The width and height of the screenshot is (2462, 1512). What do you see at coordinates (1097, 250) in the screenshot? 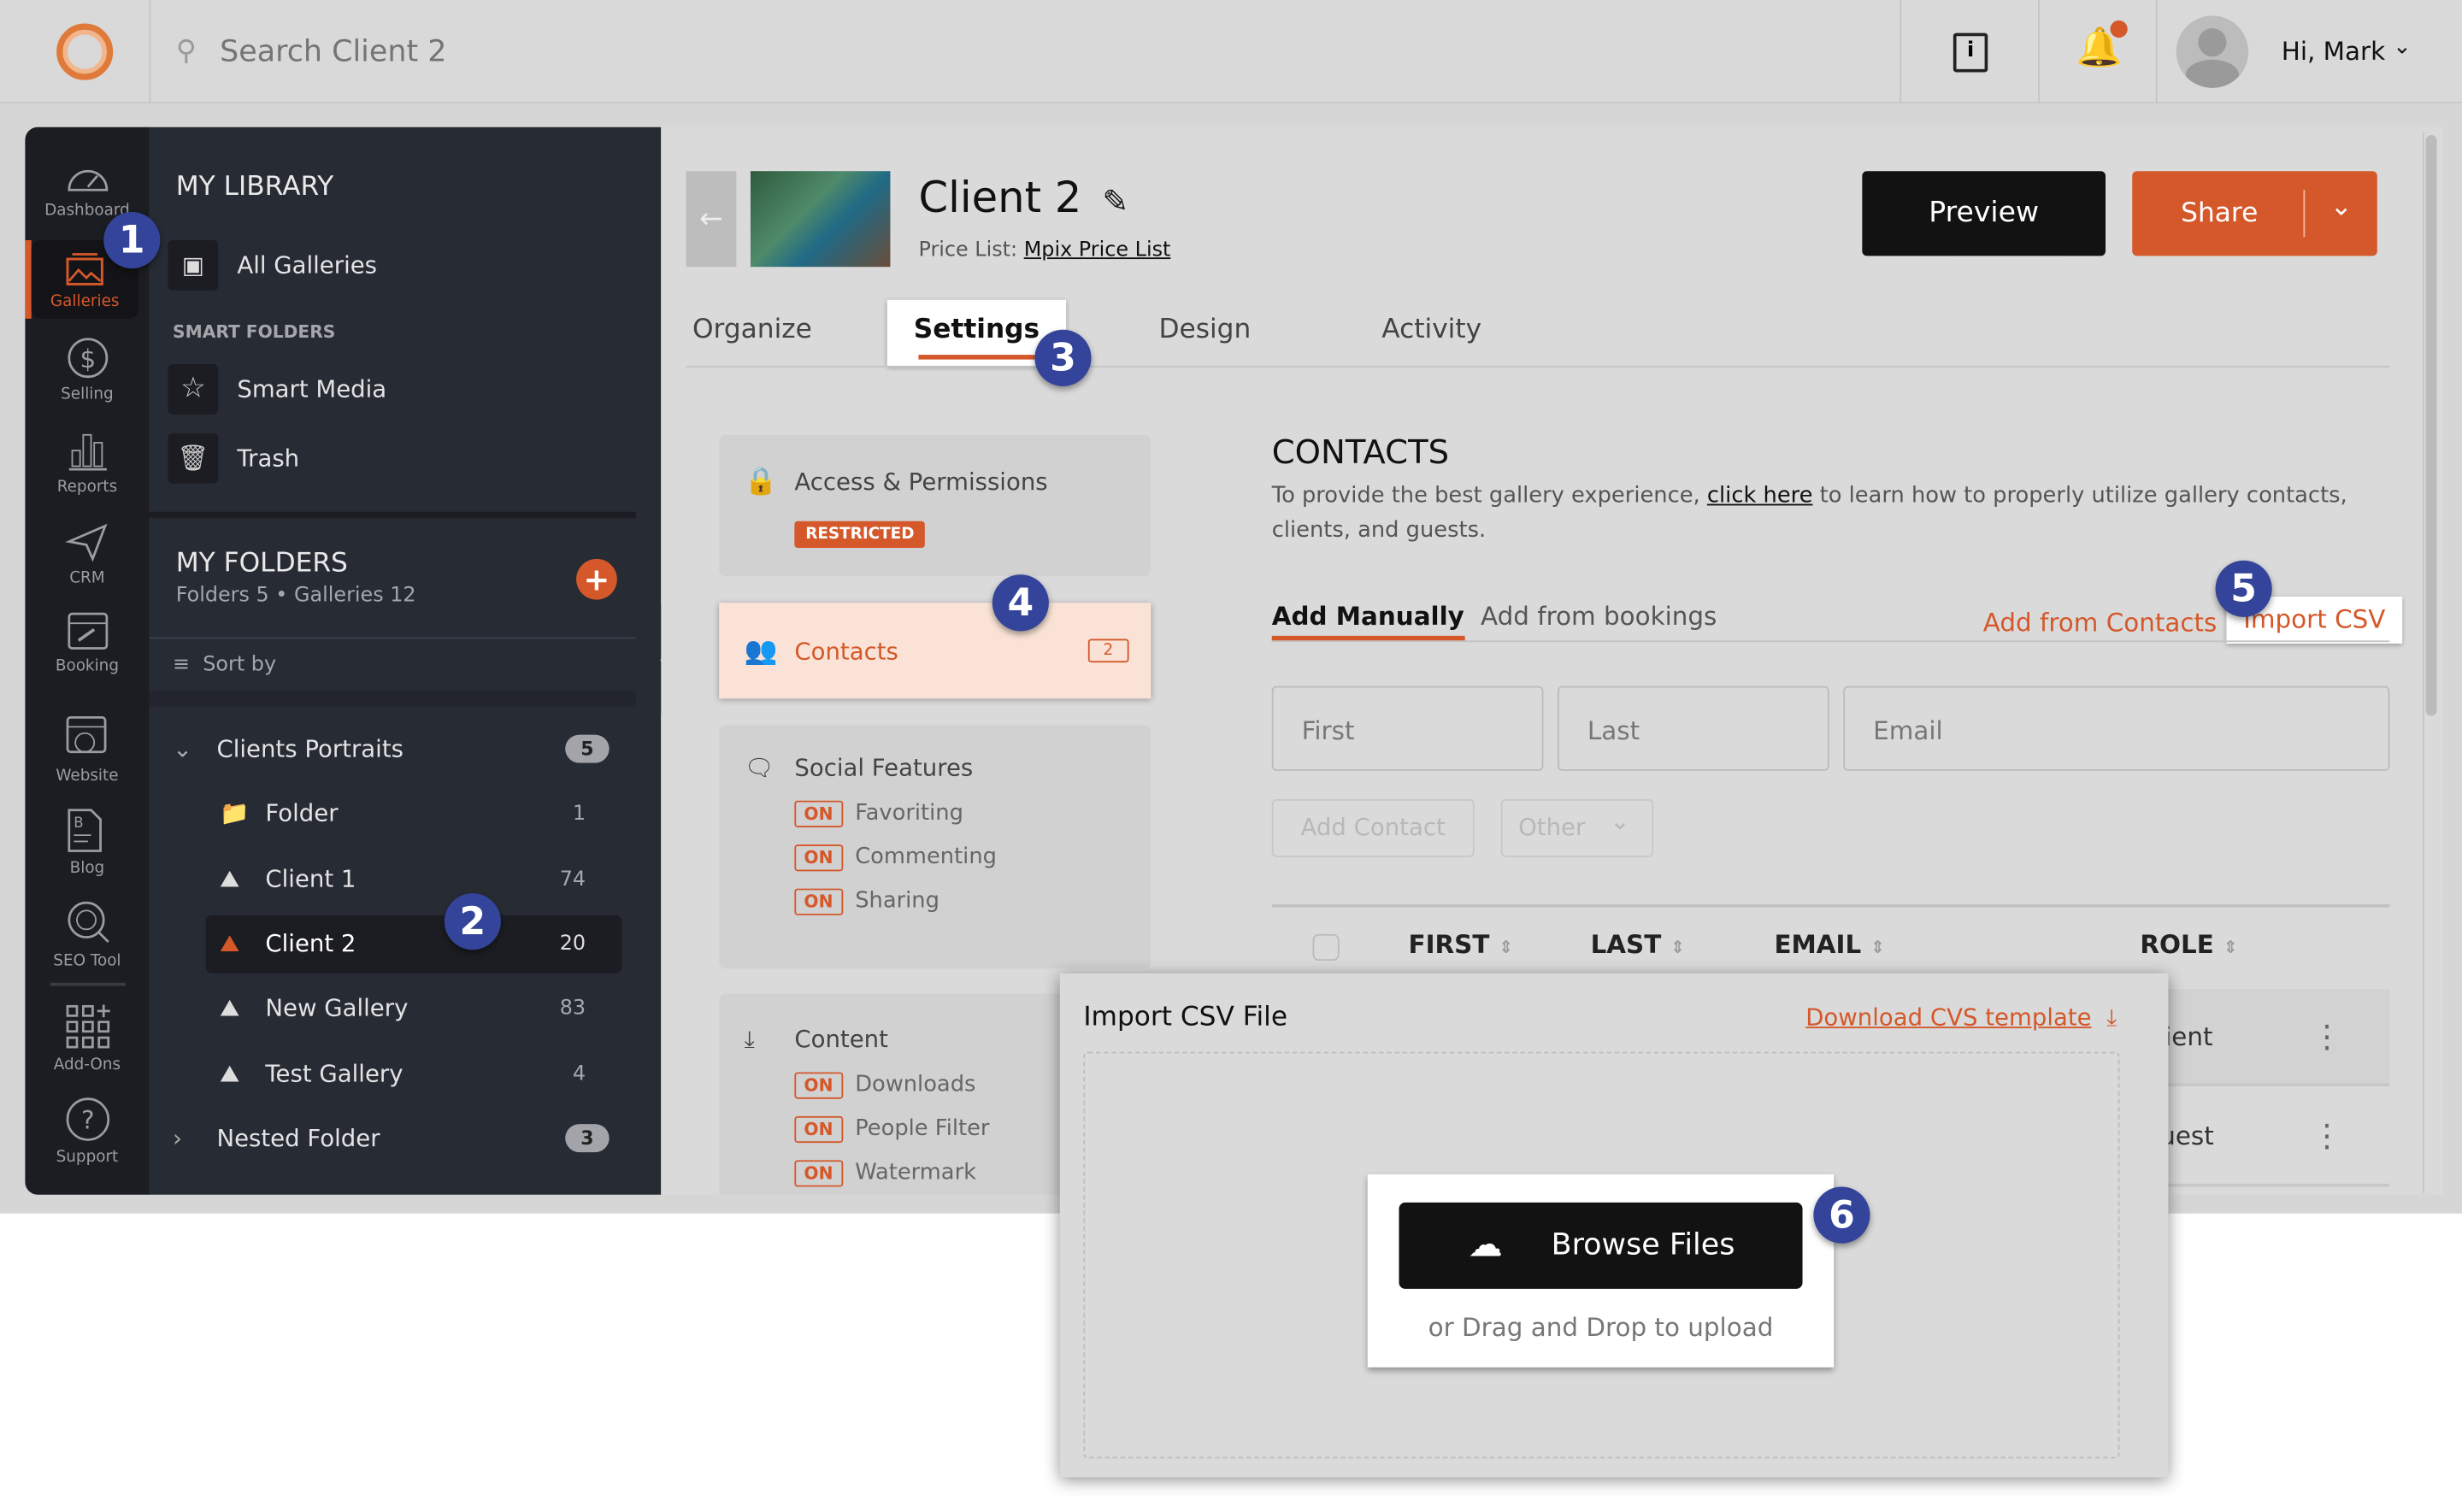
I see `price-list-link: Mpix Price List` at bounding box center [1097, 250].